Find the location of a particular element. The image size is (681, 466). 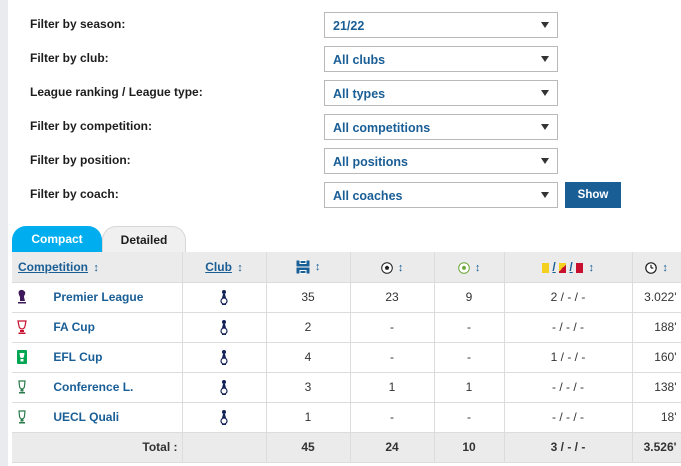

coach-select: All coaches is located at coordinates (441, 195).